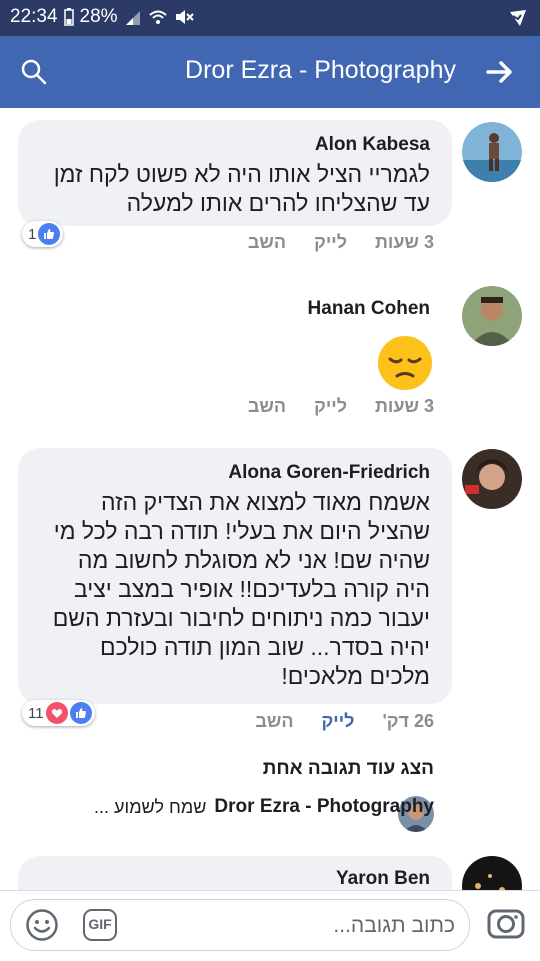  What do you see at coordinates (34, 16) in the screenshot?
I see `status-time: 22:34` at bounding box center [34, 16].